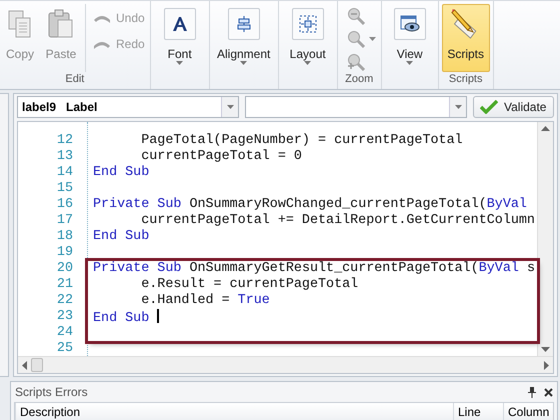 Image resolution: width=560 pixels, height=420 pixels. Describe the element at coordinates (65, 141) in the screenshot. I see `line-number: 12` at that location.